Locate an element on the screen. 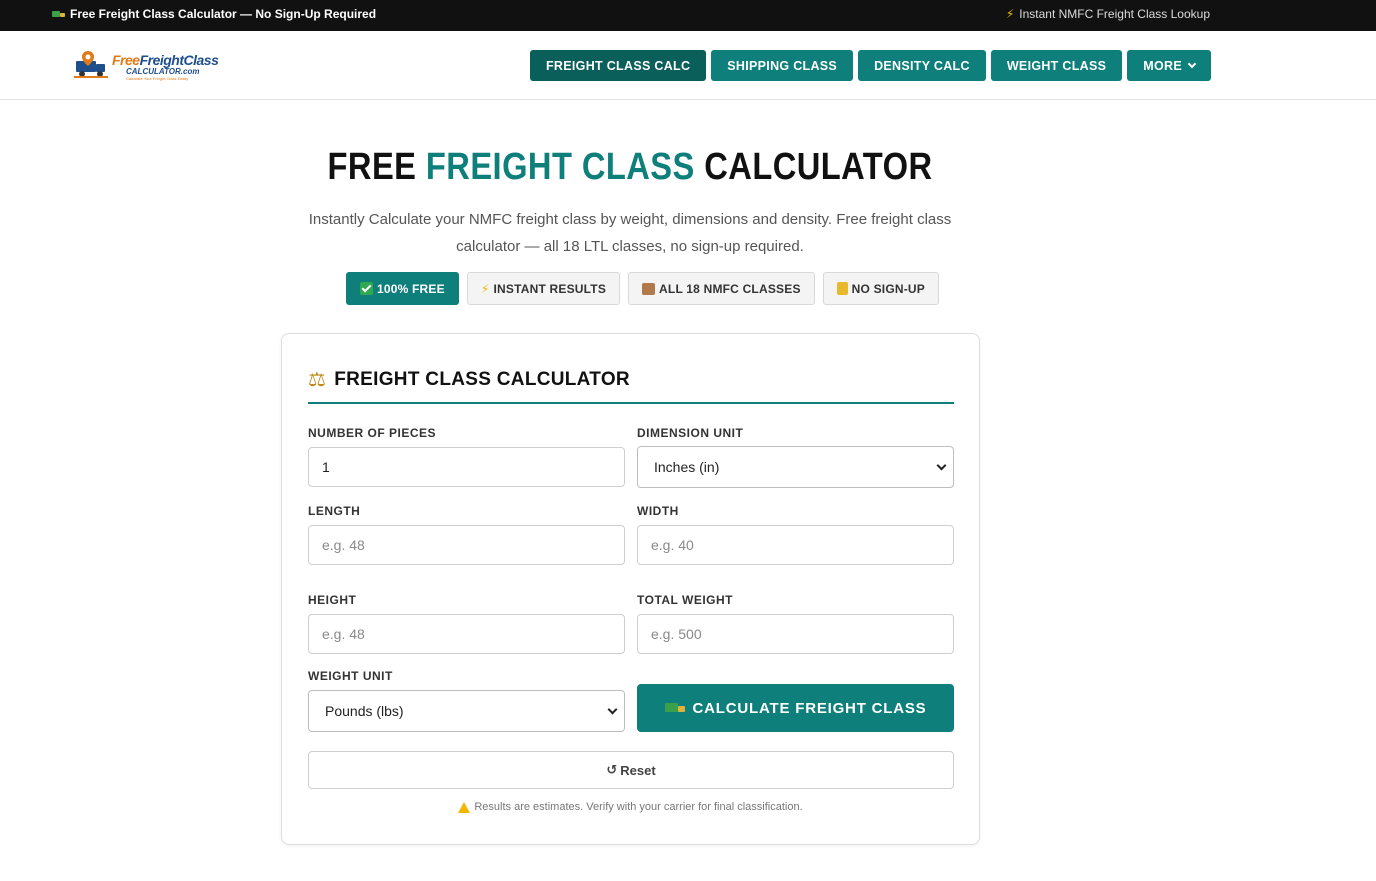 This screenshot has width=1376, height=881. height-label: HEIGHT is located at coordinates (332, 600).